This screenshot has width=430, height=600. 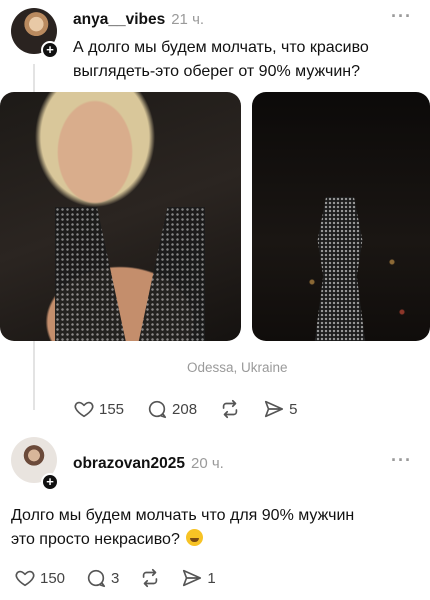 I want to click on post-username: anya__vibes 21 ч., so click(x=138, y=20).